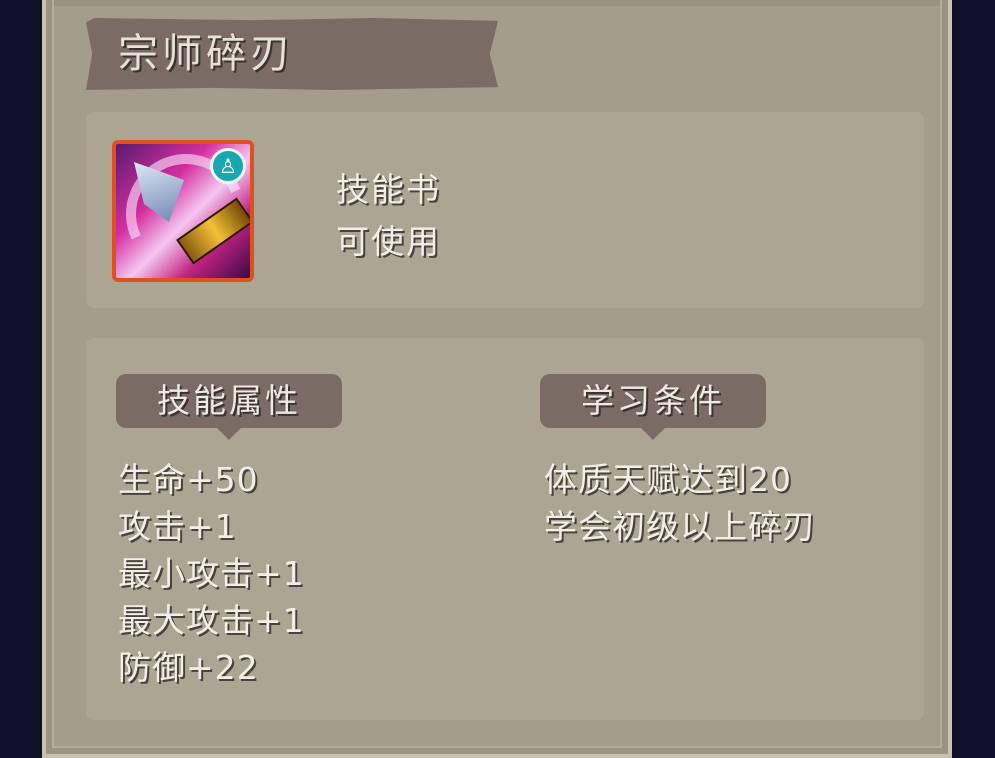  What do you see at coordinates (20, 379) in the screenshot?
I see `background-left` at bounding box center [20, 379].